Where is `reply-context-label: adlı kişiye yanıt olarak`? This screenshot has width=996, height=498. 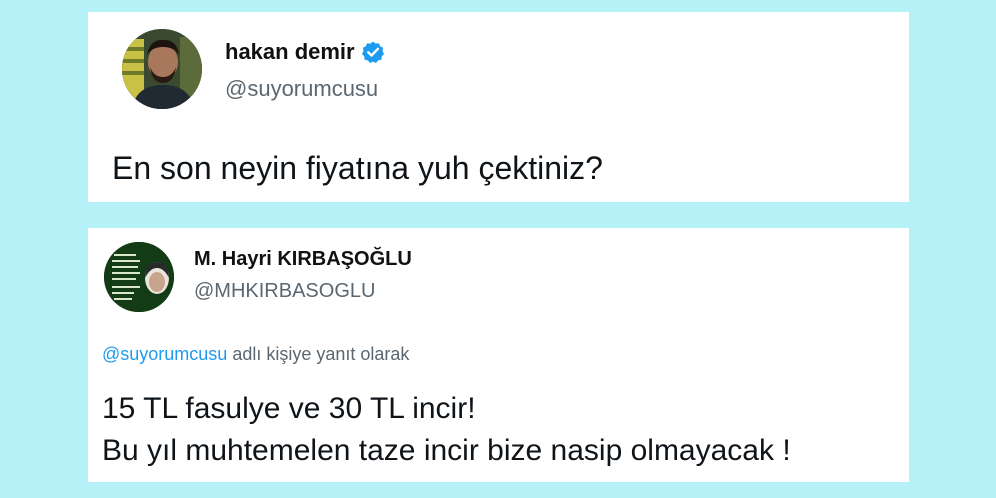 reply-context-label: adlı kişiye yanıt olarak is located at coordinates (318, 354).